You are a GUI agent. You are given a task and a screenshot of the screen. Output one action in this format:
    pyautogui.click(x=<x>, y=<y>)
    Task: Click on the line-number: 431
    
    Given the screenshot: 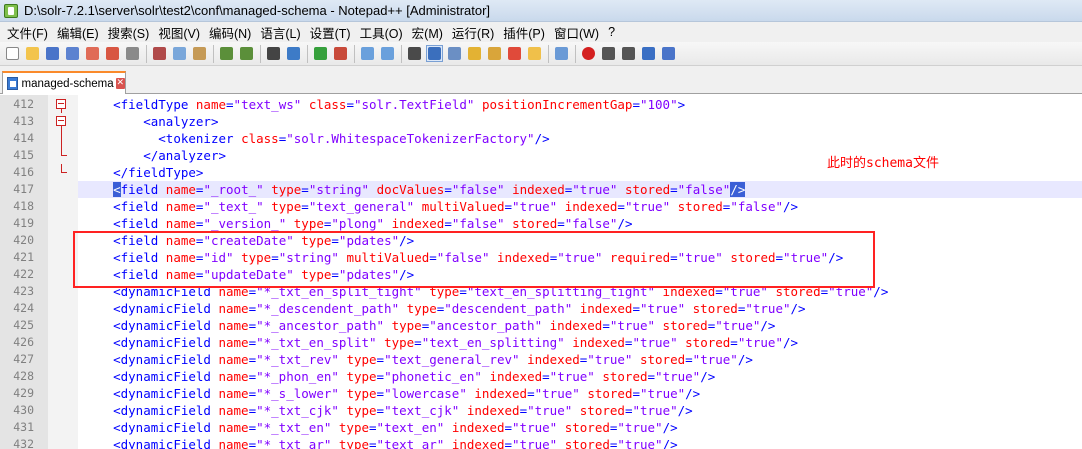 What is the action you would take?
    pyautogui.click(x=23, y=427)
    